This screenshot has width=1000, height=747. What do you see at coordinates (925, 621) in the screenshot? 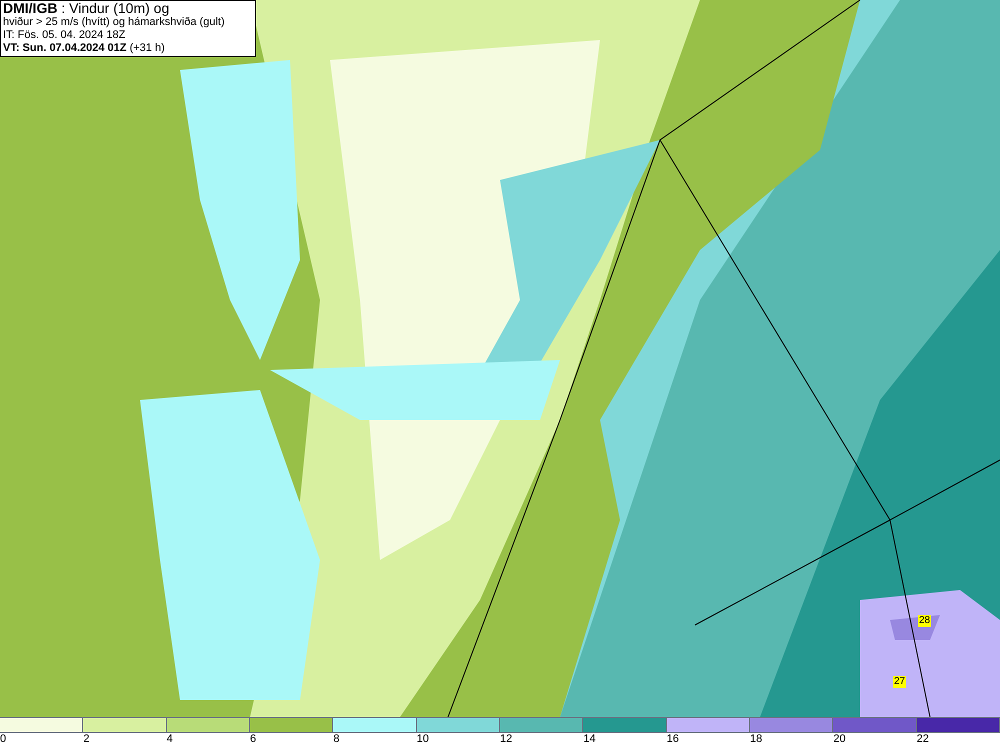
I see `max-gust-label: 28` at bounding box center [925, 621].